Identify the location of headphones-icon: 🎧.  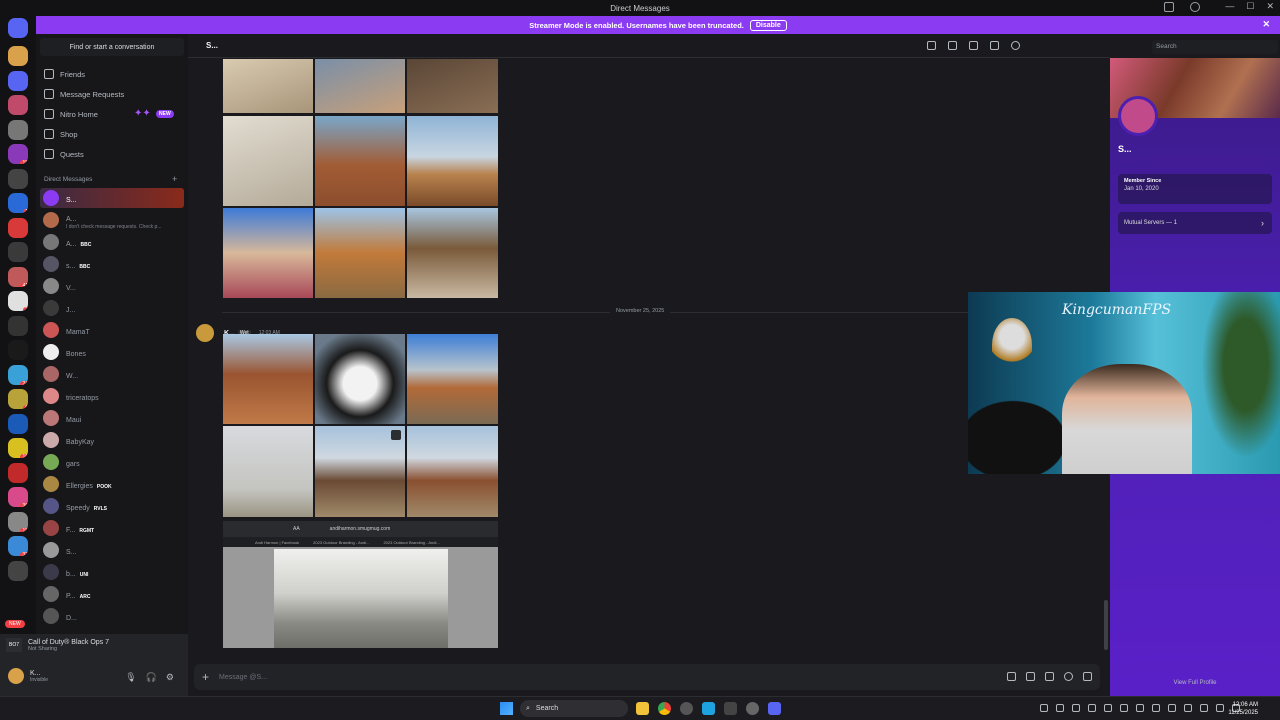
(151, 677).